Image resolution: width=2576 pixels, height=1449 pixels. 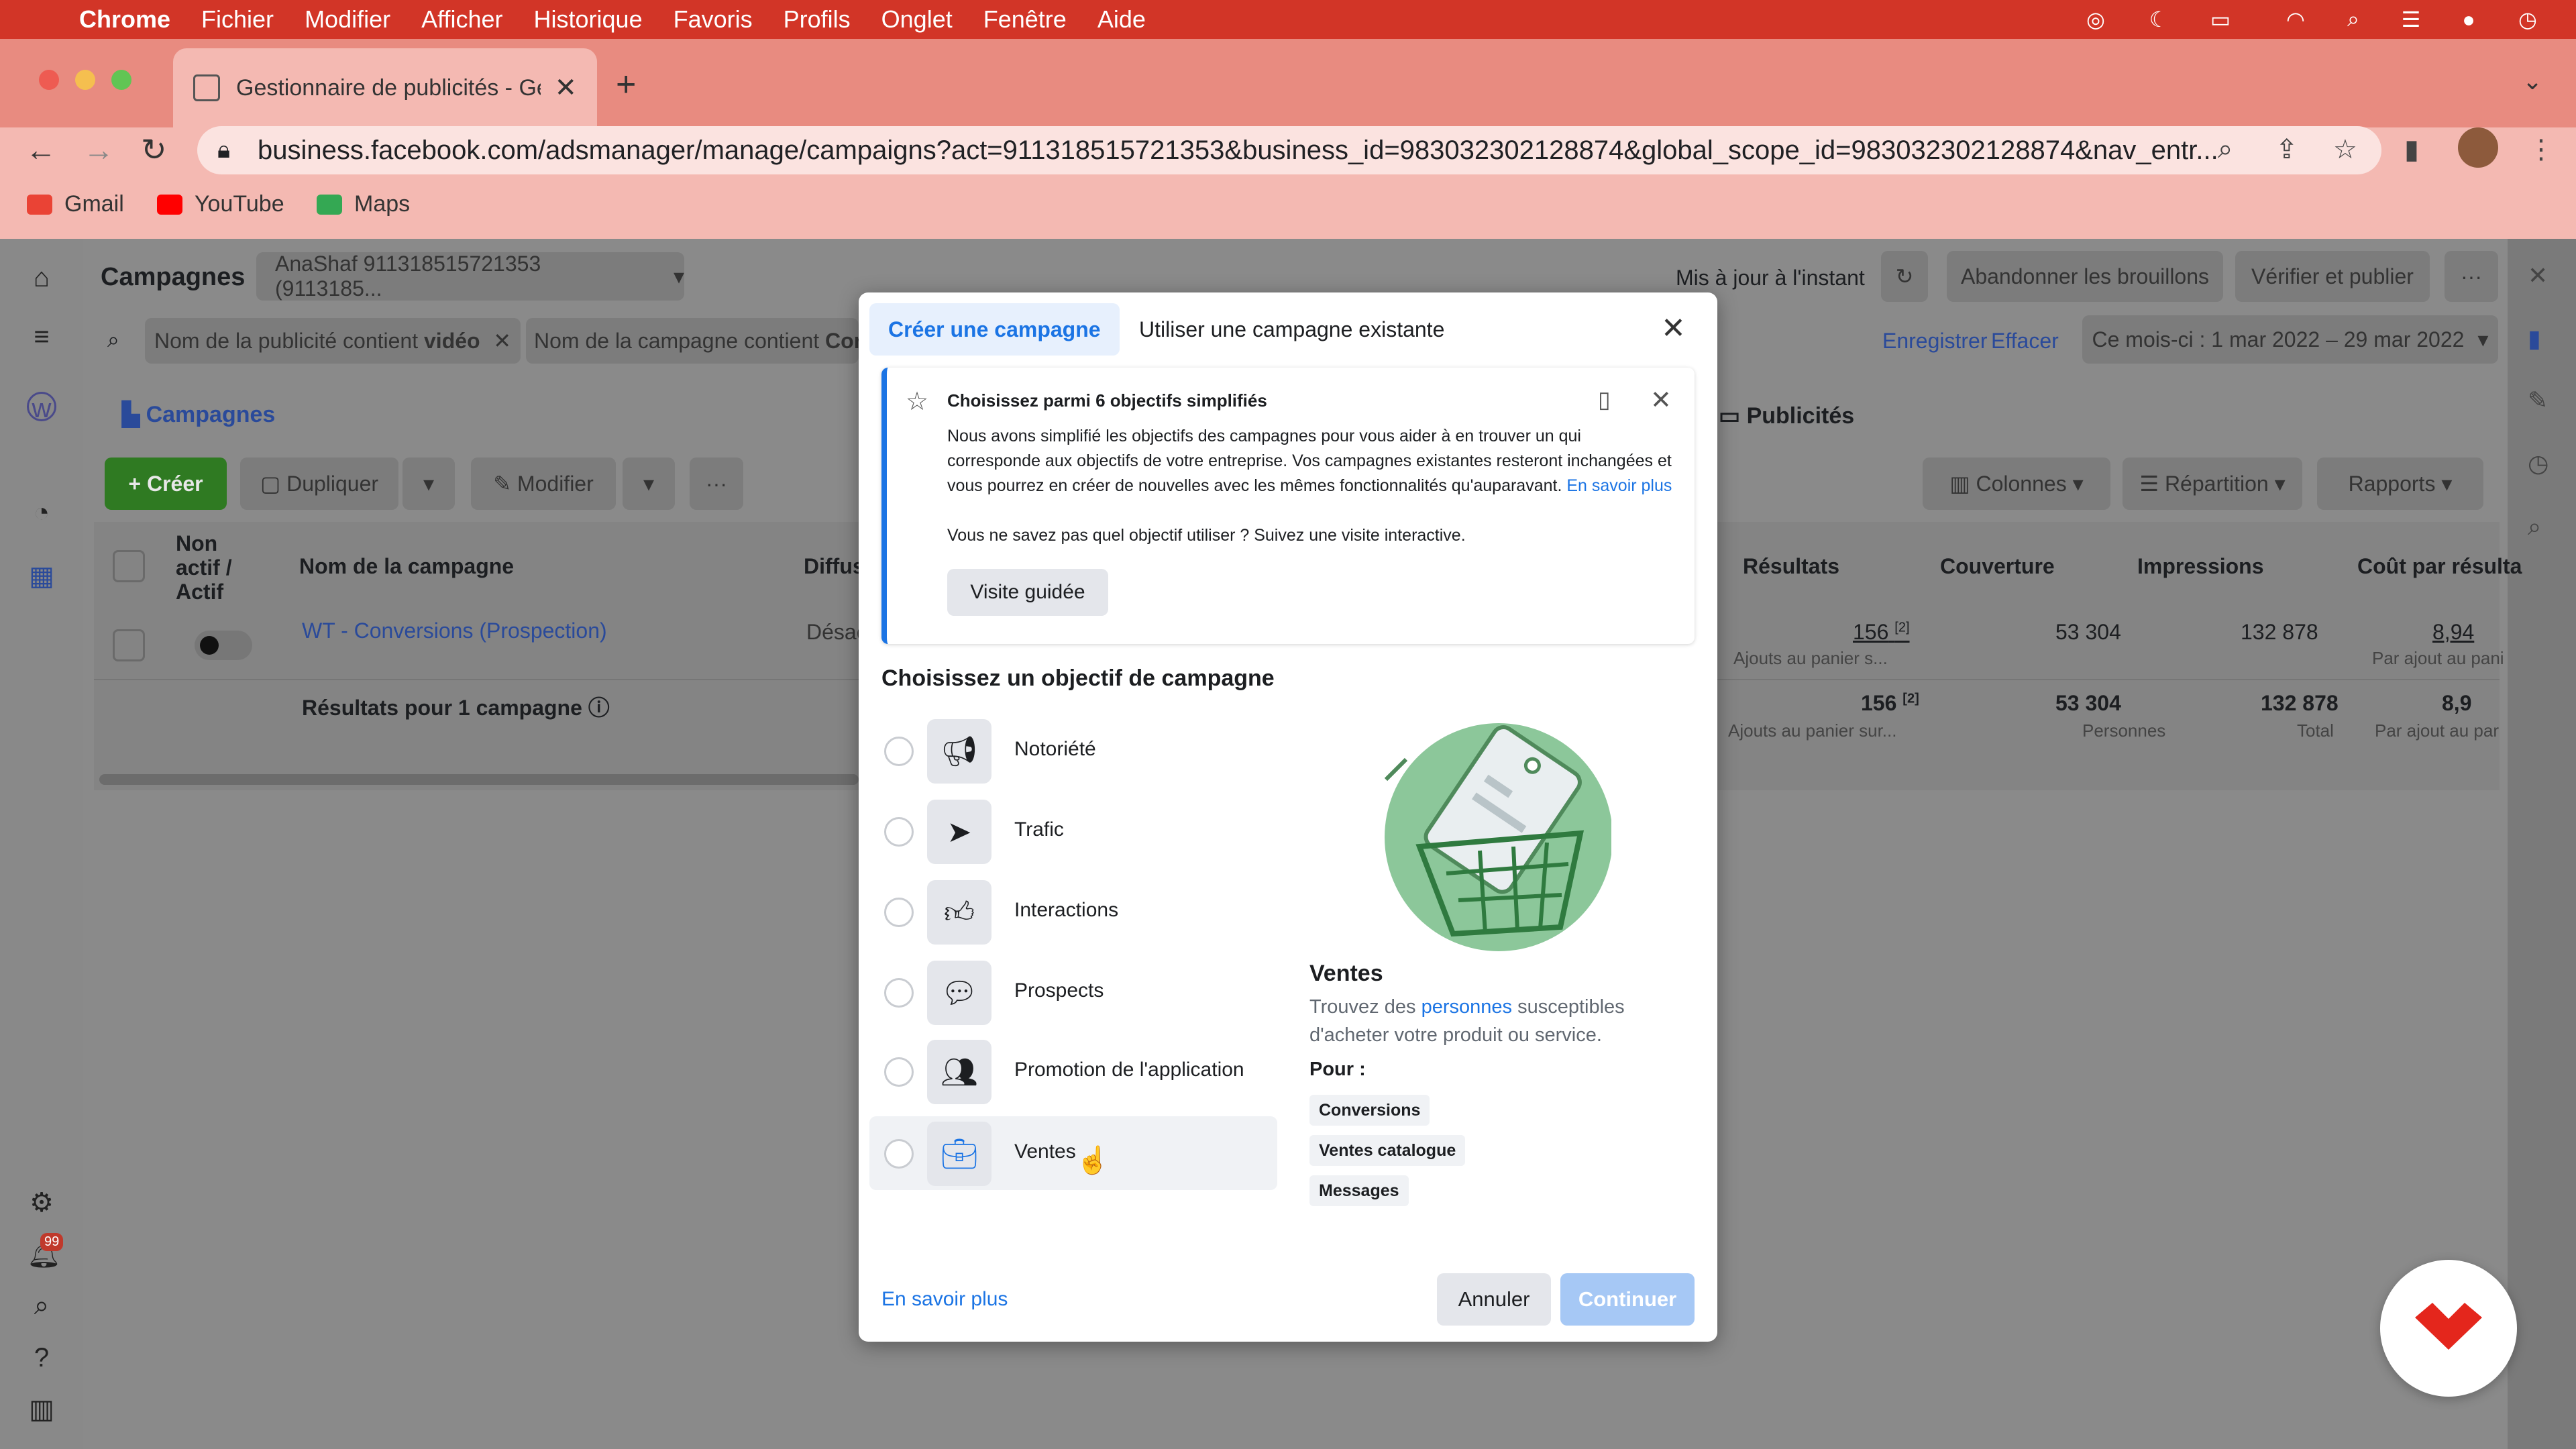 I want to click on new-tab-icon: +, so click(x=626, y=84).